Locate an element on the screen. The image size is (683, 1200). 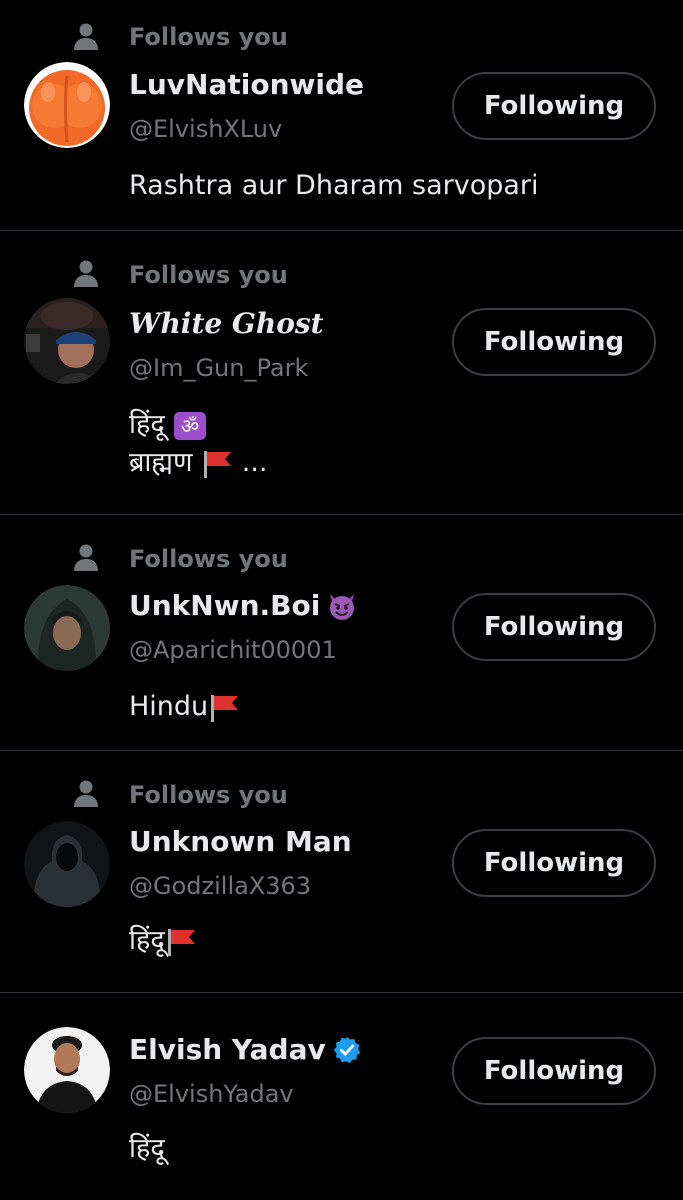
display-name-text: White Ghost is located at coordinates (226, 323).